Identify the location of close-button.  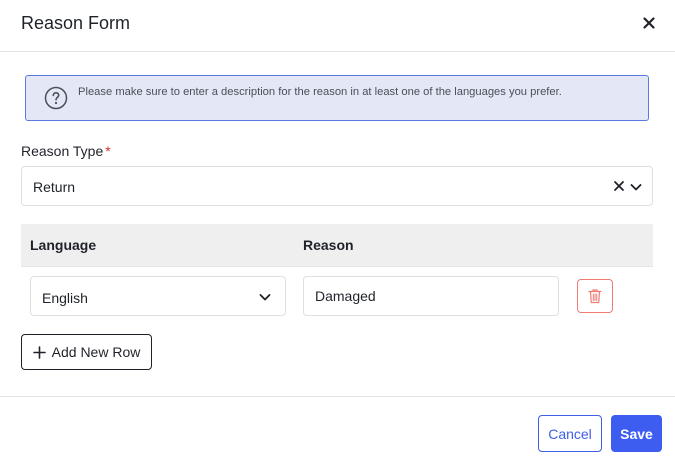
(649, 23).